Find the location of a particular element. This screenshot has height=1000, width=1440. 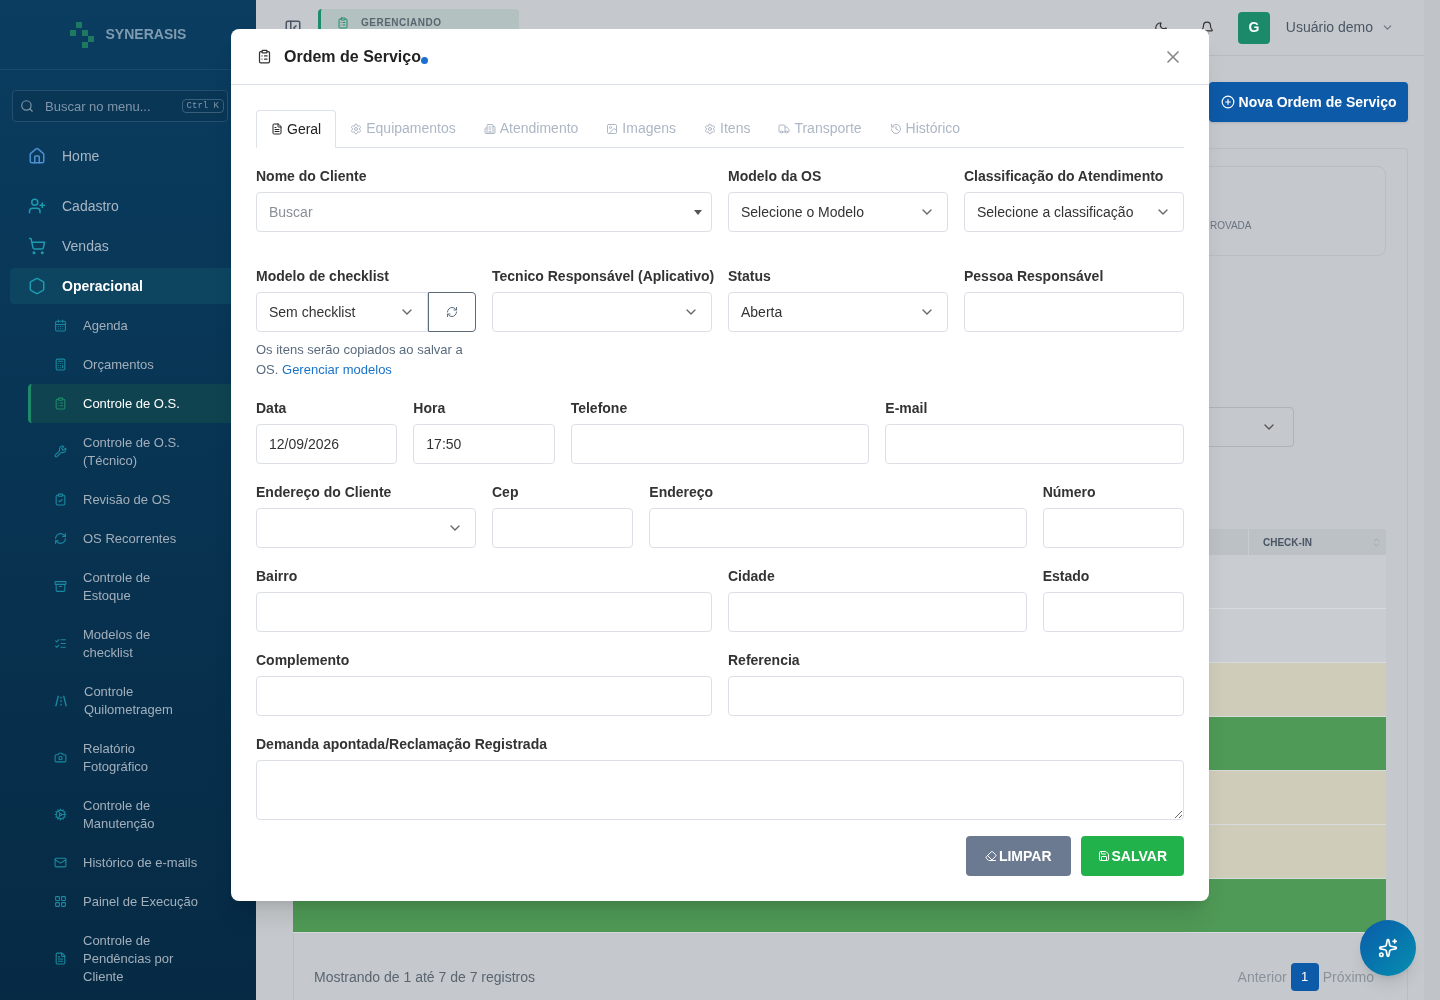

road-icon is located at coordinates (61, 700).